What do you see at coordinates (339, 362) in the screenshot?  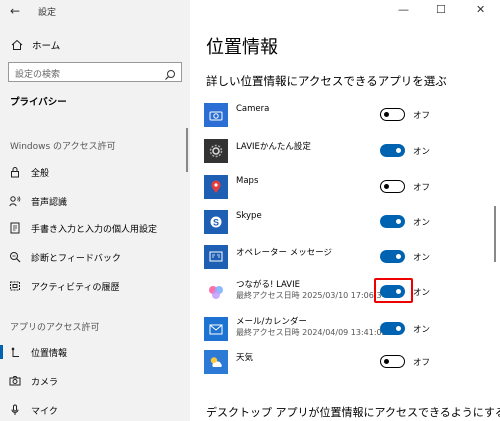 I see `app-row-weather: 天気 オフ` at bounding box center [339, 362].